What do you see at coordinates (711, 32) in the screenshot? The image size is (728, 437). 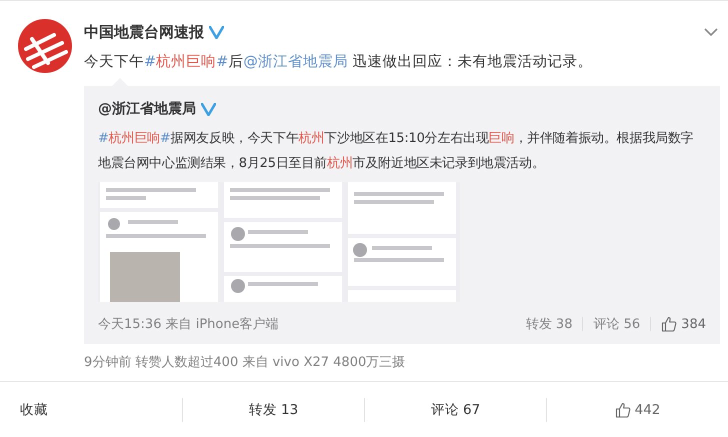 I see `chevron-down-icon` at bounding box center [711, 32].